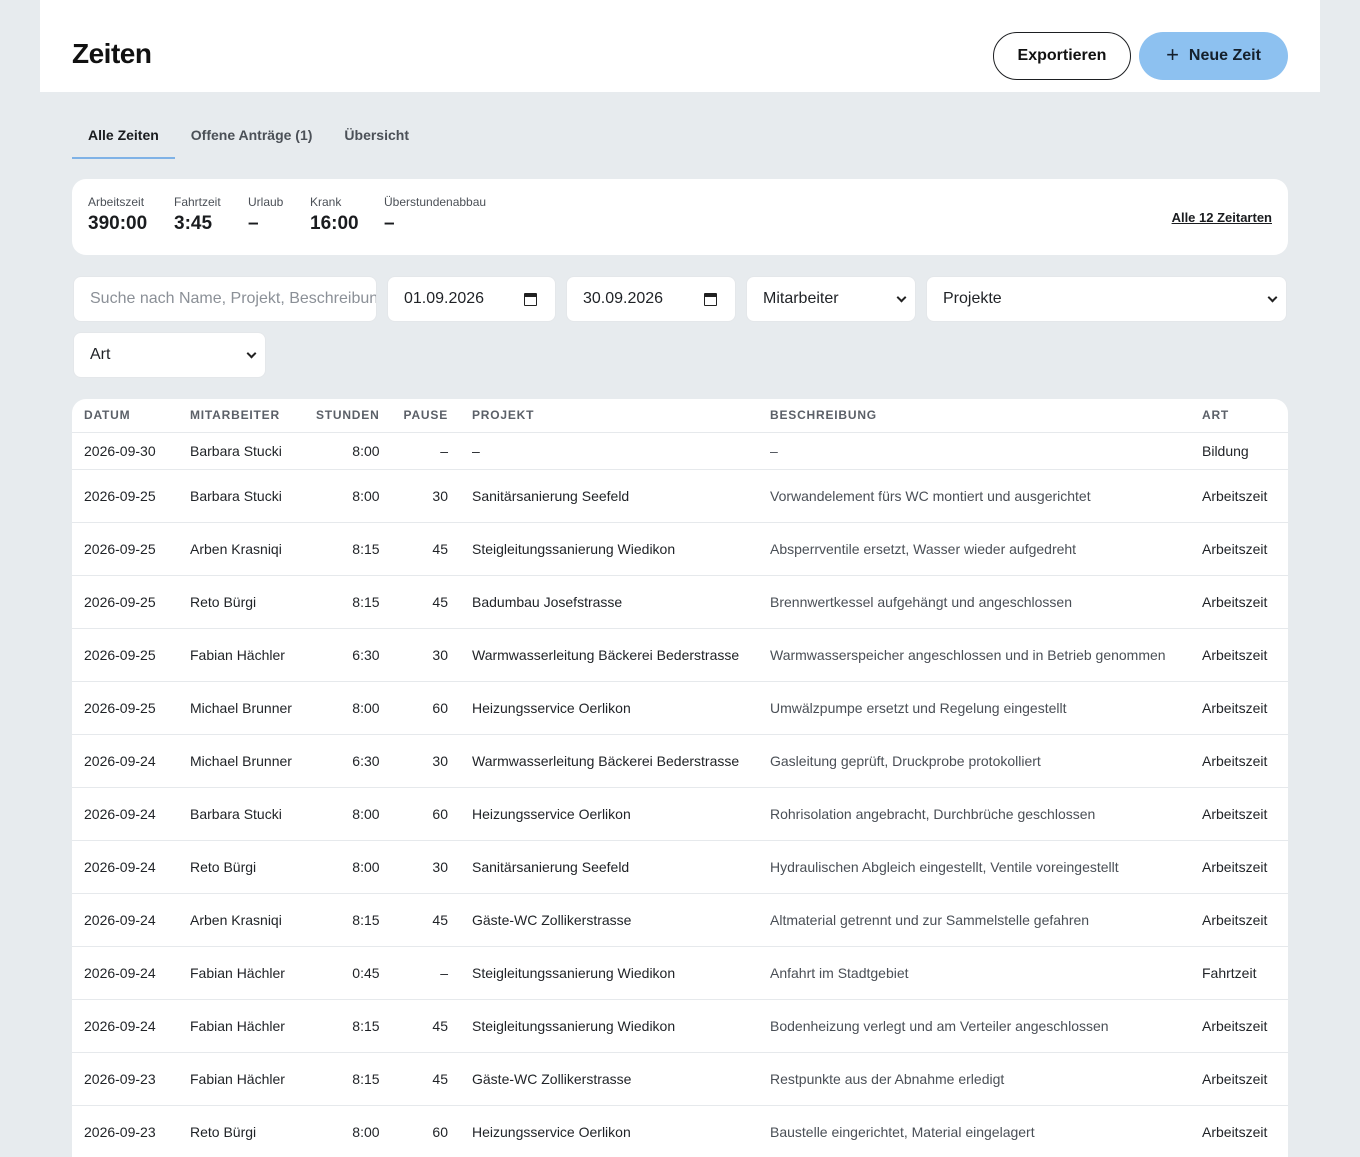 The height and width of the screenshot is (1157, 1360). I want to click on stat-value: 16:00, so click(334, 223).